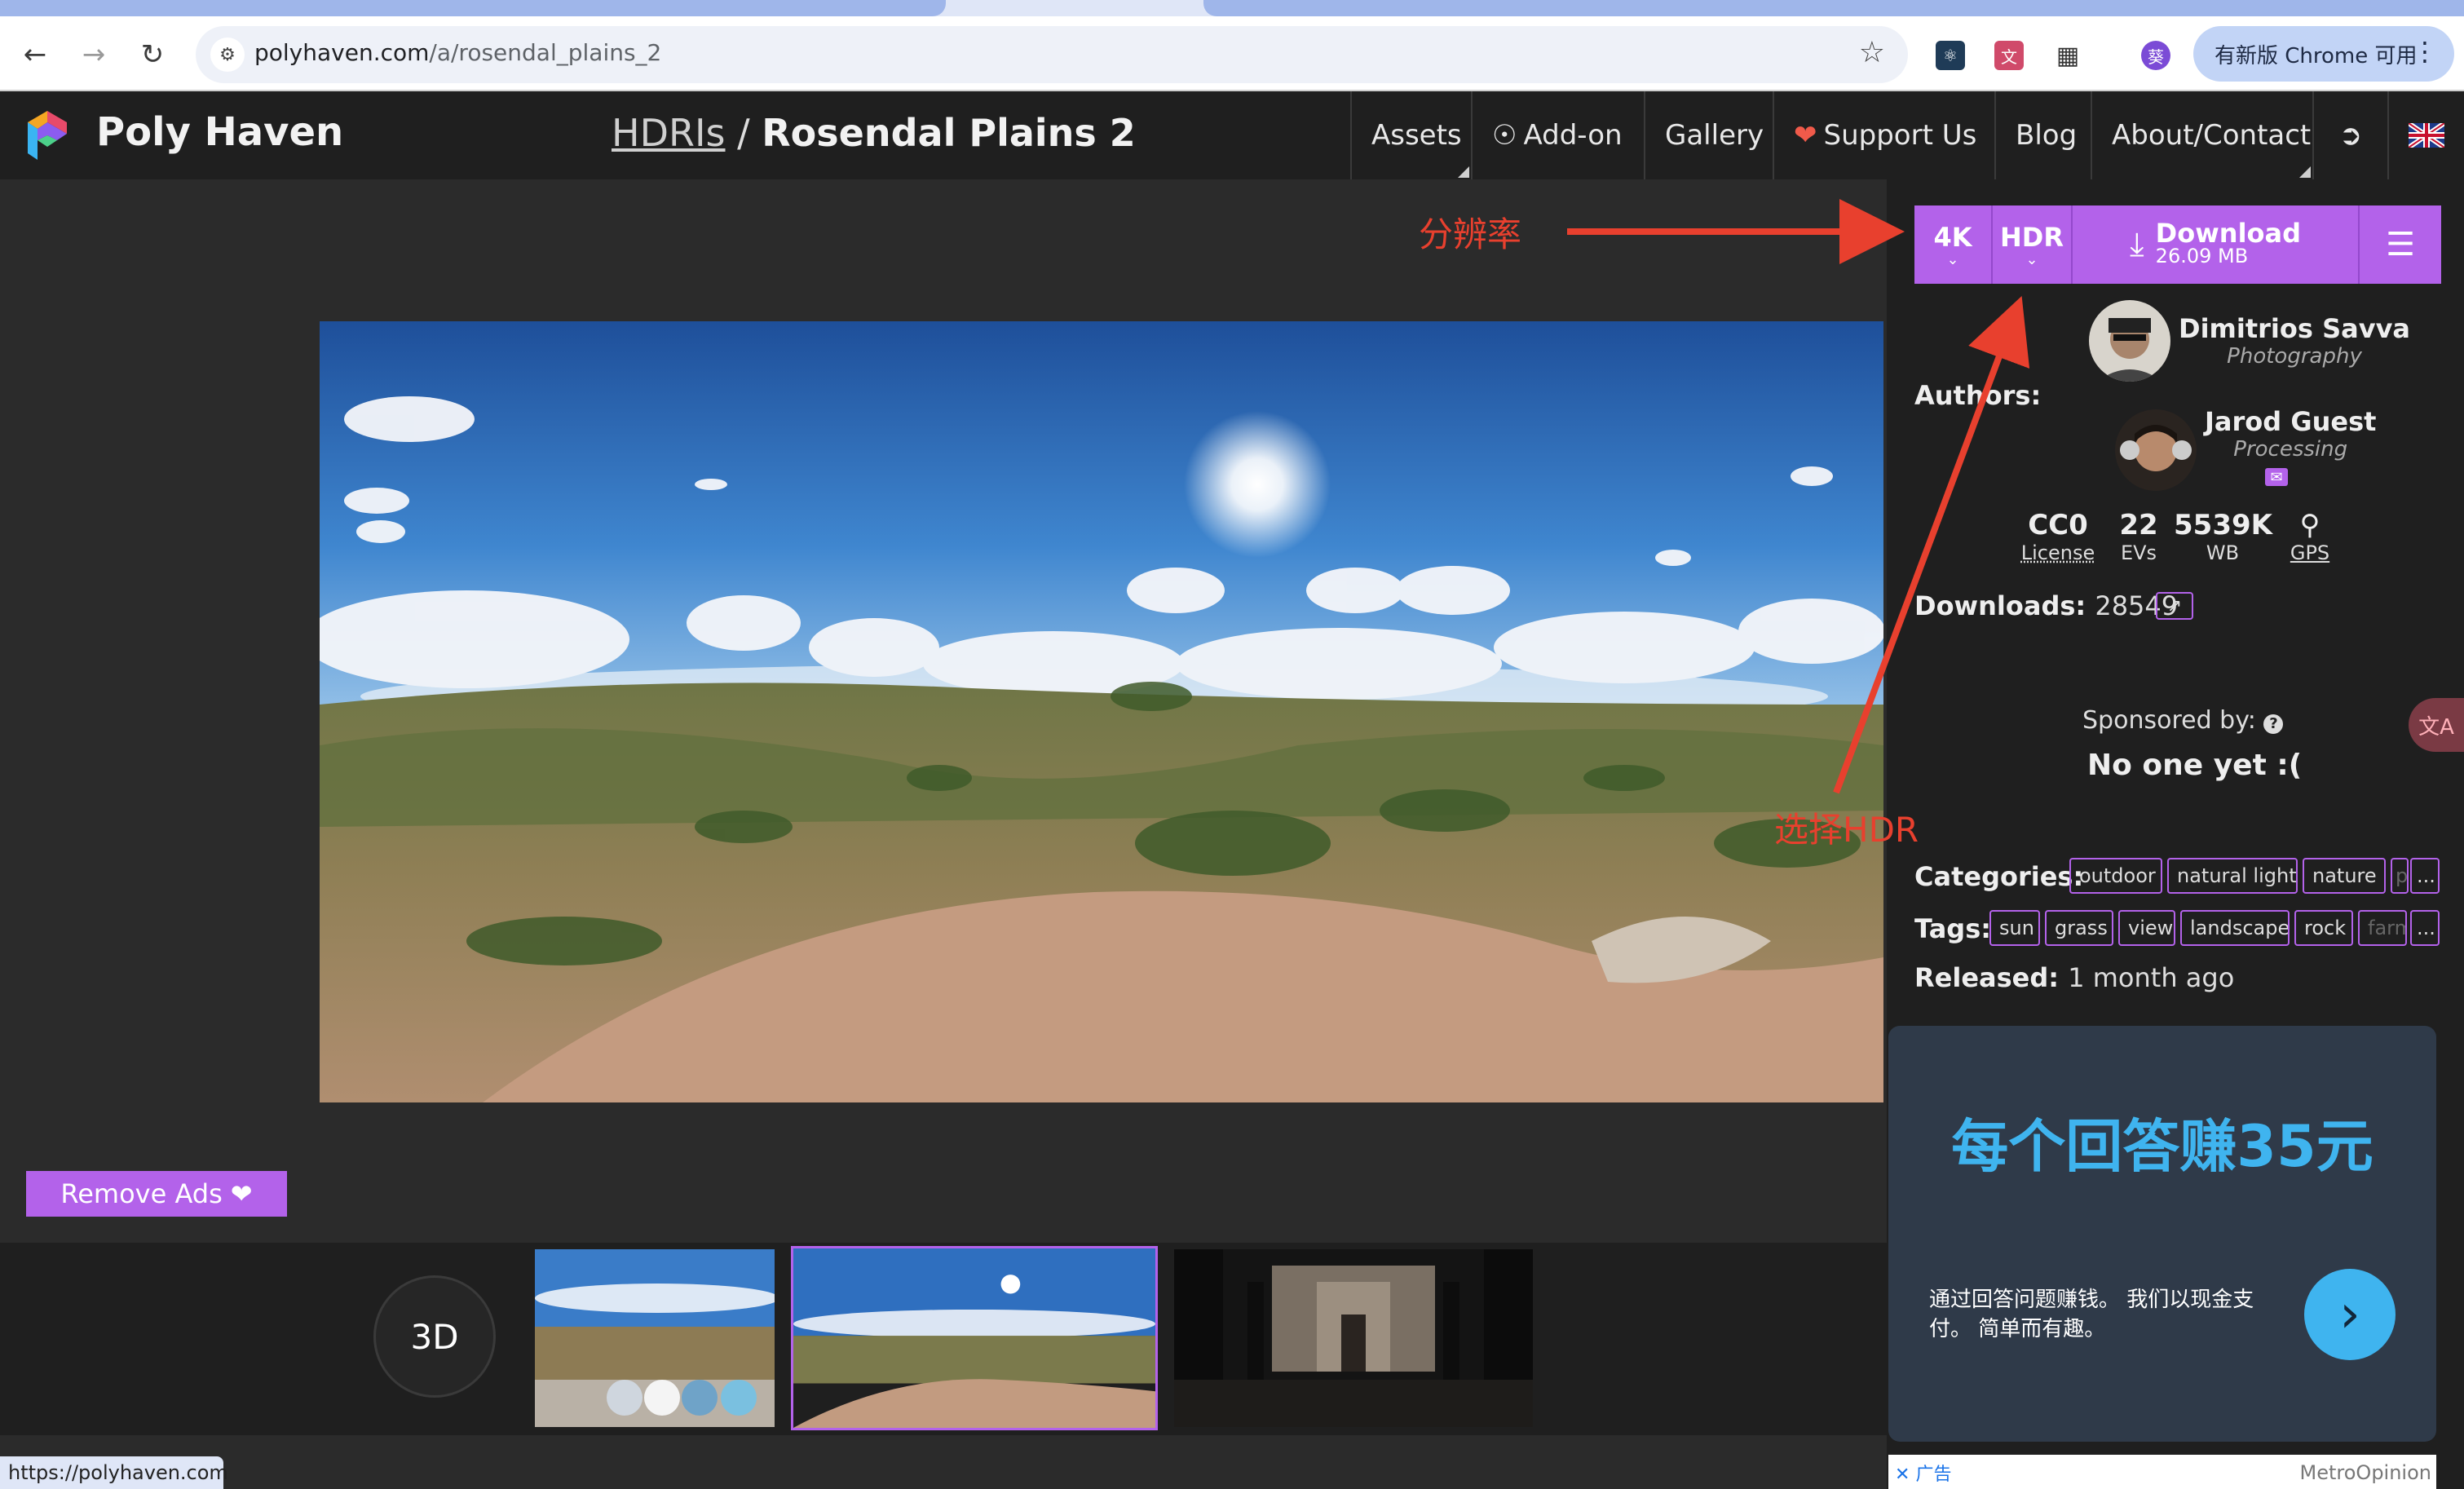 This screenshot has width=2464, height=1489. Describe the element at coordinates (2232, 876) in the screenshot. I see `category-tag: natural light` at that location.